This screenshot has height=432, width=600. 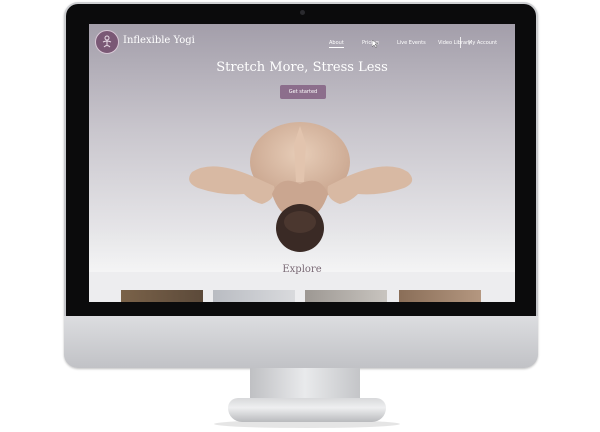 What do you see at coordinates (307, 410) in the screenshot?
I see `monitor-stand-base` at bounding box center [307, 410].